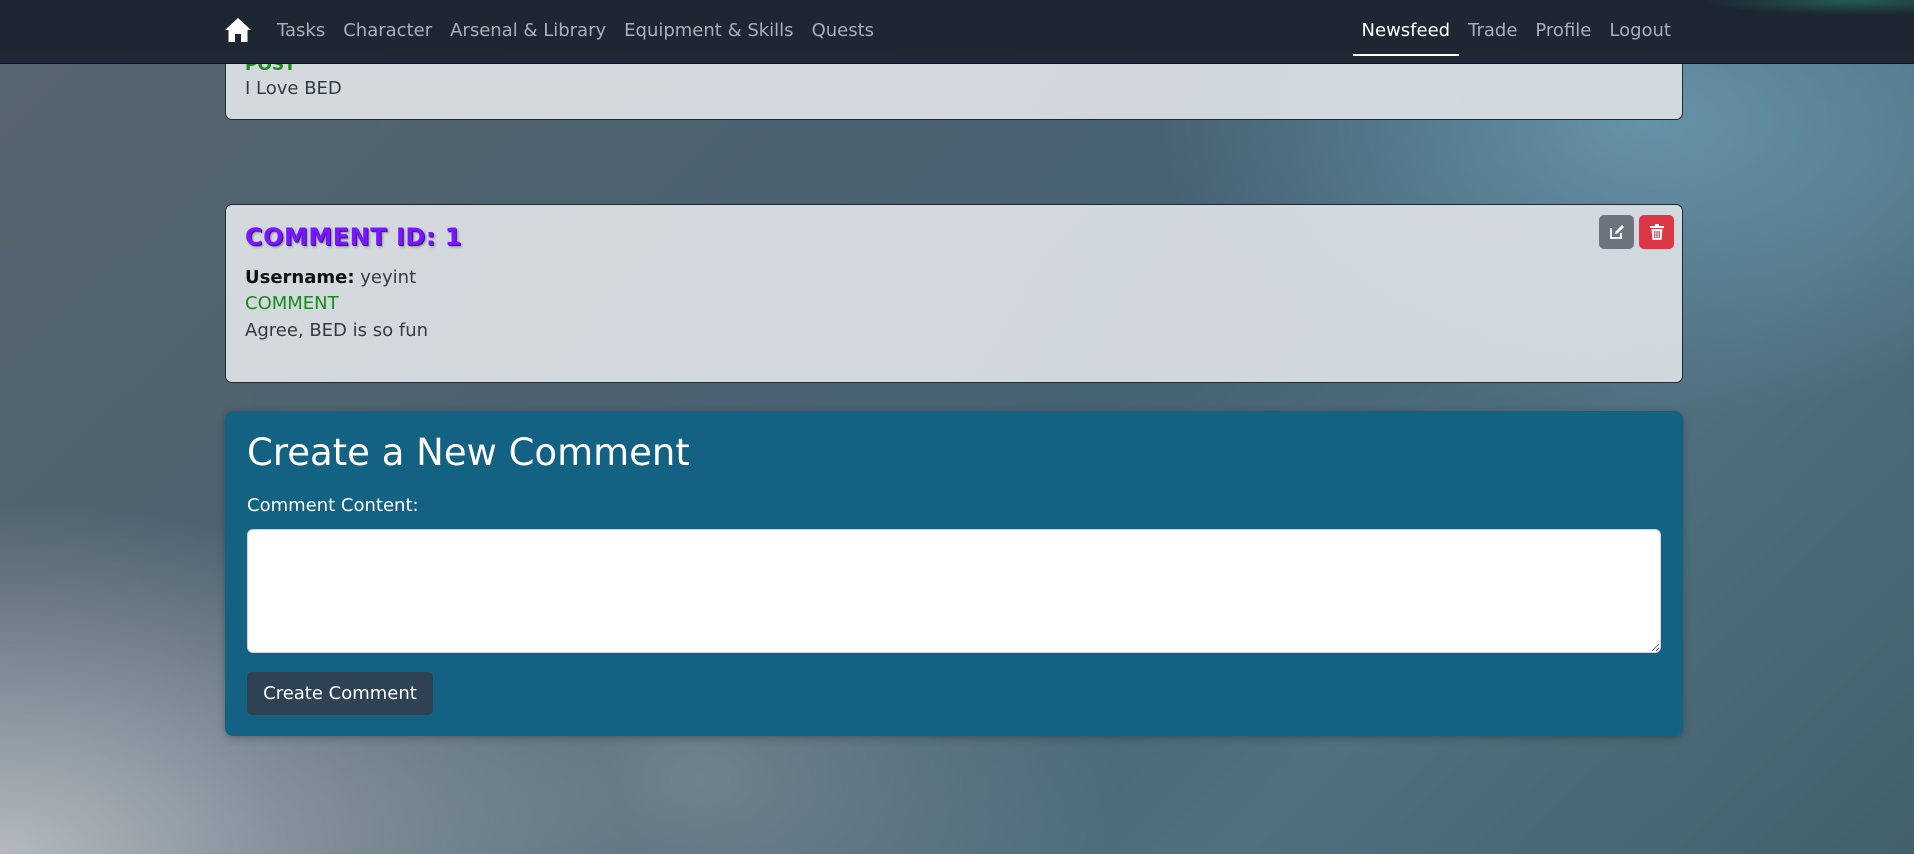 This screenshot has height=854, width=1914. Describe the element at coordinates (1406, 32) in the screenshot. I see `nav-link-newsfeed: Newsfeed` at that location.